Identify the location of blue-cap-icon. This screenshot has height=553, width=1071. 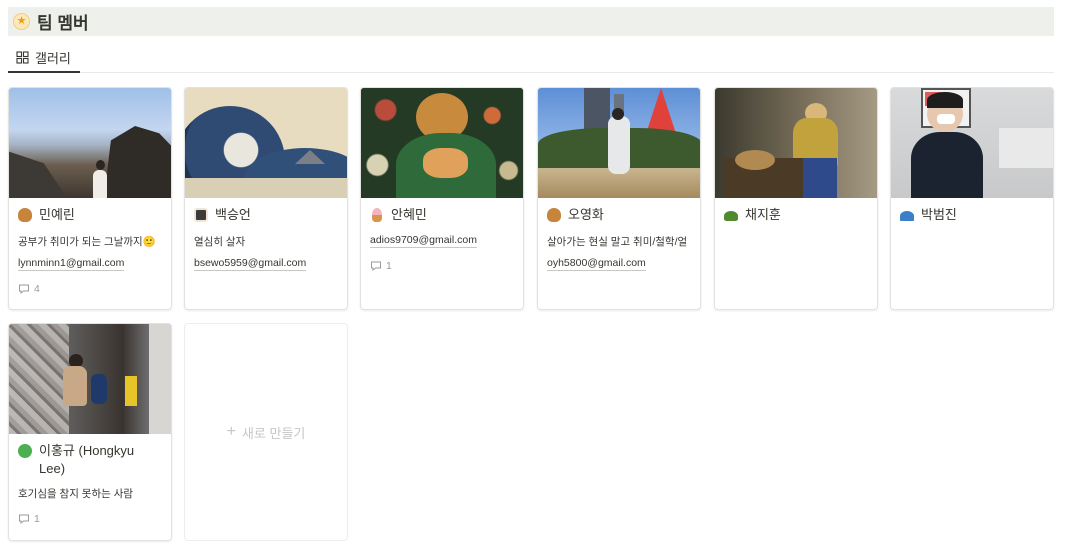
(907, 216).